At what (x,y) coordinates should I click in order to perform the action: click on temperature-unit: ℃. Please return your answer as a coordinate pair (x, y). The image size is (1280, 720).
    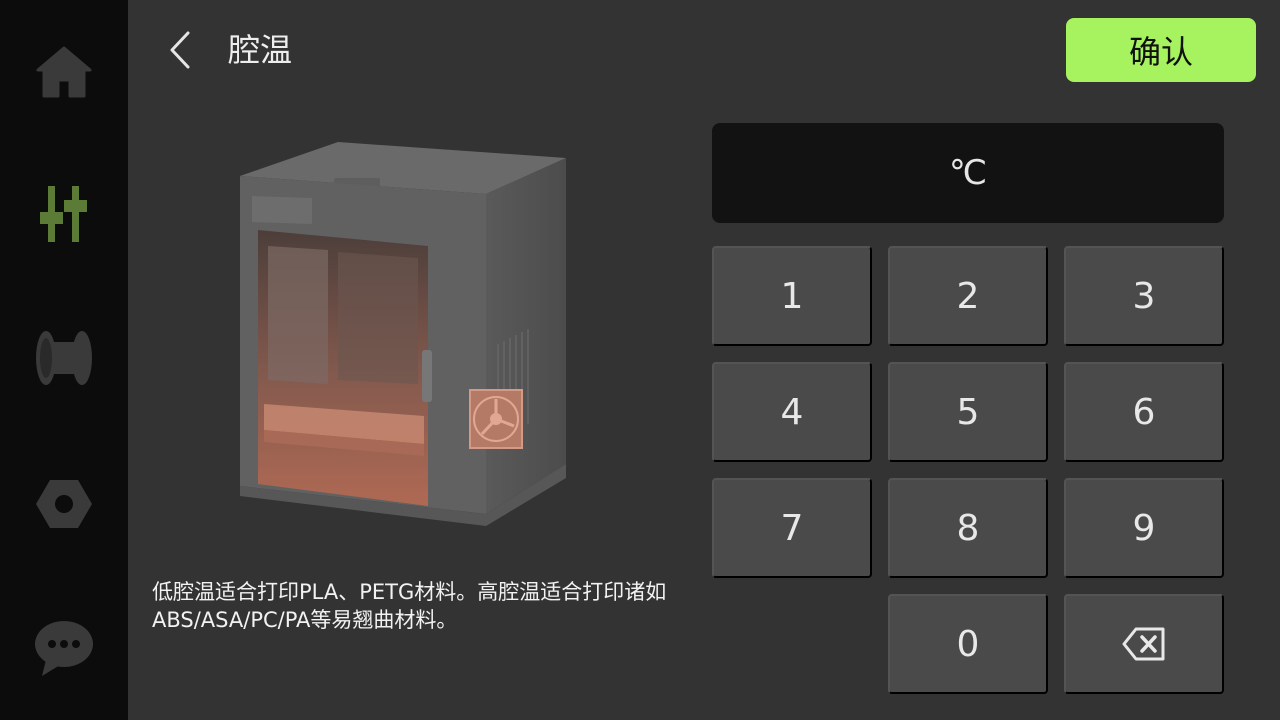
    Looking at the image, I should click on (968, 173).